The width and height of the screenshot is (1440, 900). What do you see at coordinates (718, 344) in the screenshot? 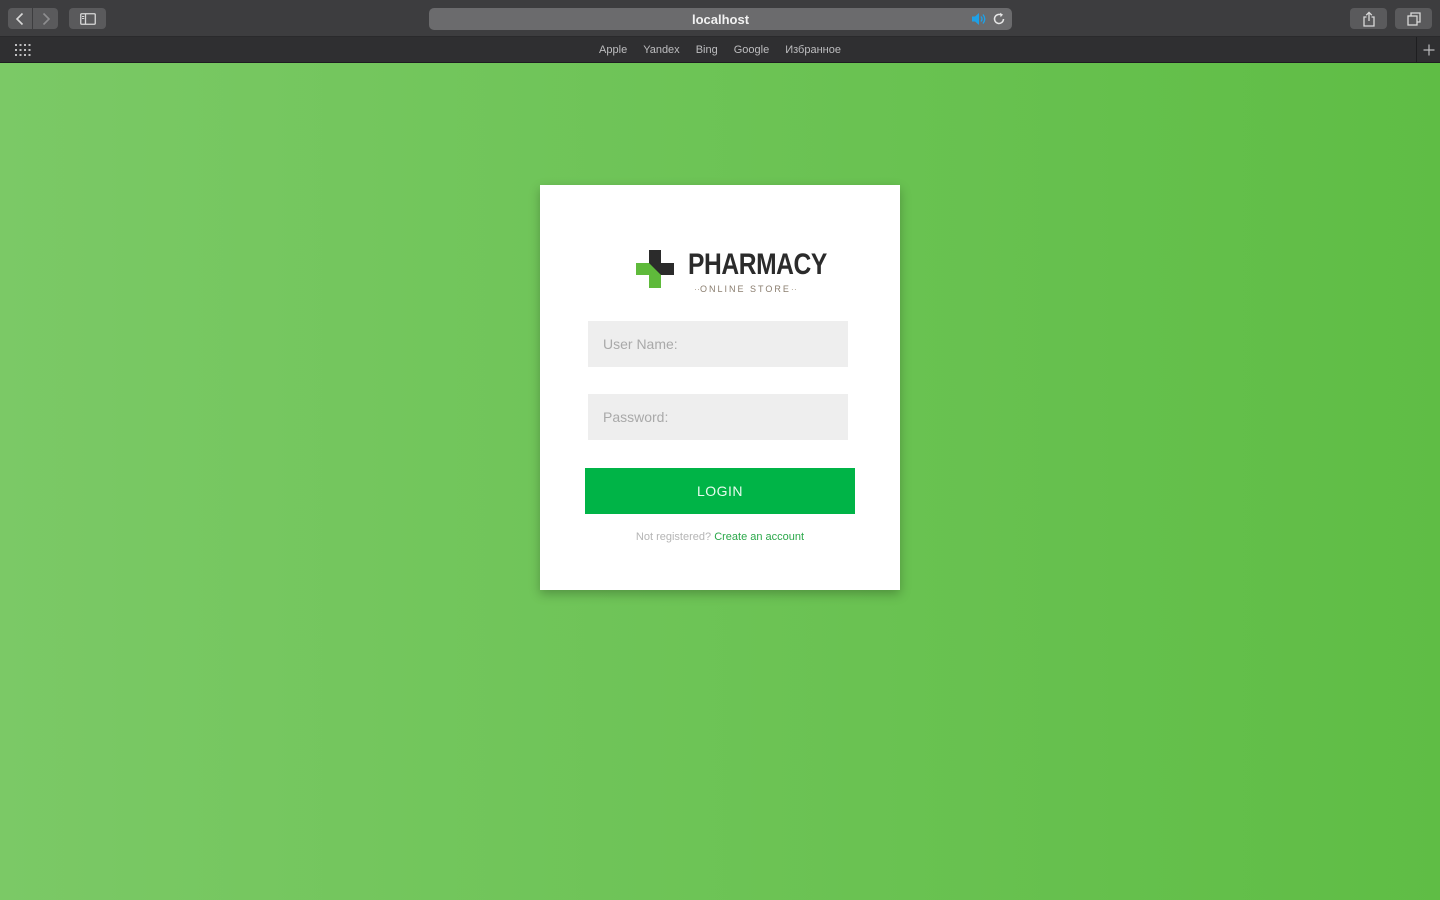
I see `username-input` at bounding box center [718, 344].